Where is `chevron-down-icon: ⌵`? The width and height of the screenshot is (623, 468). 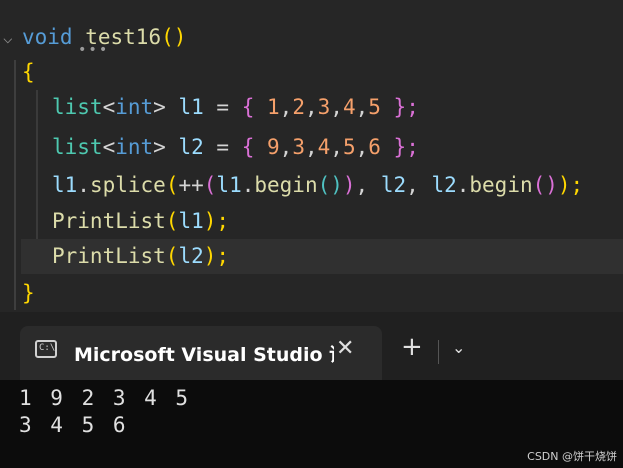 chevron-down-icon: ⌵ is located at coordinates (8, 37).